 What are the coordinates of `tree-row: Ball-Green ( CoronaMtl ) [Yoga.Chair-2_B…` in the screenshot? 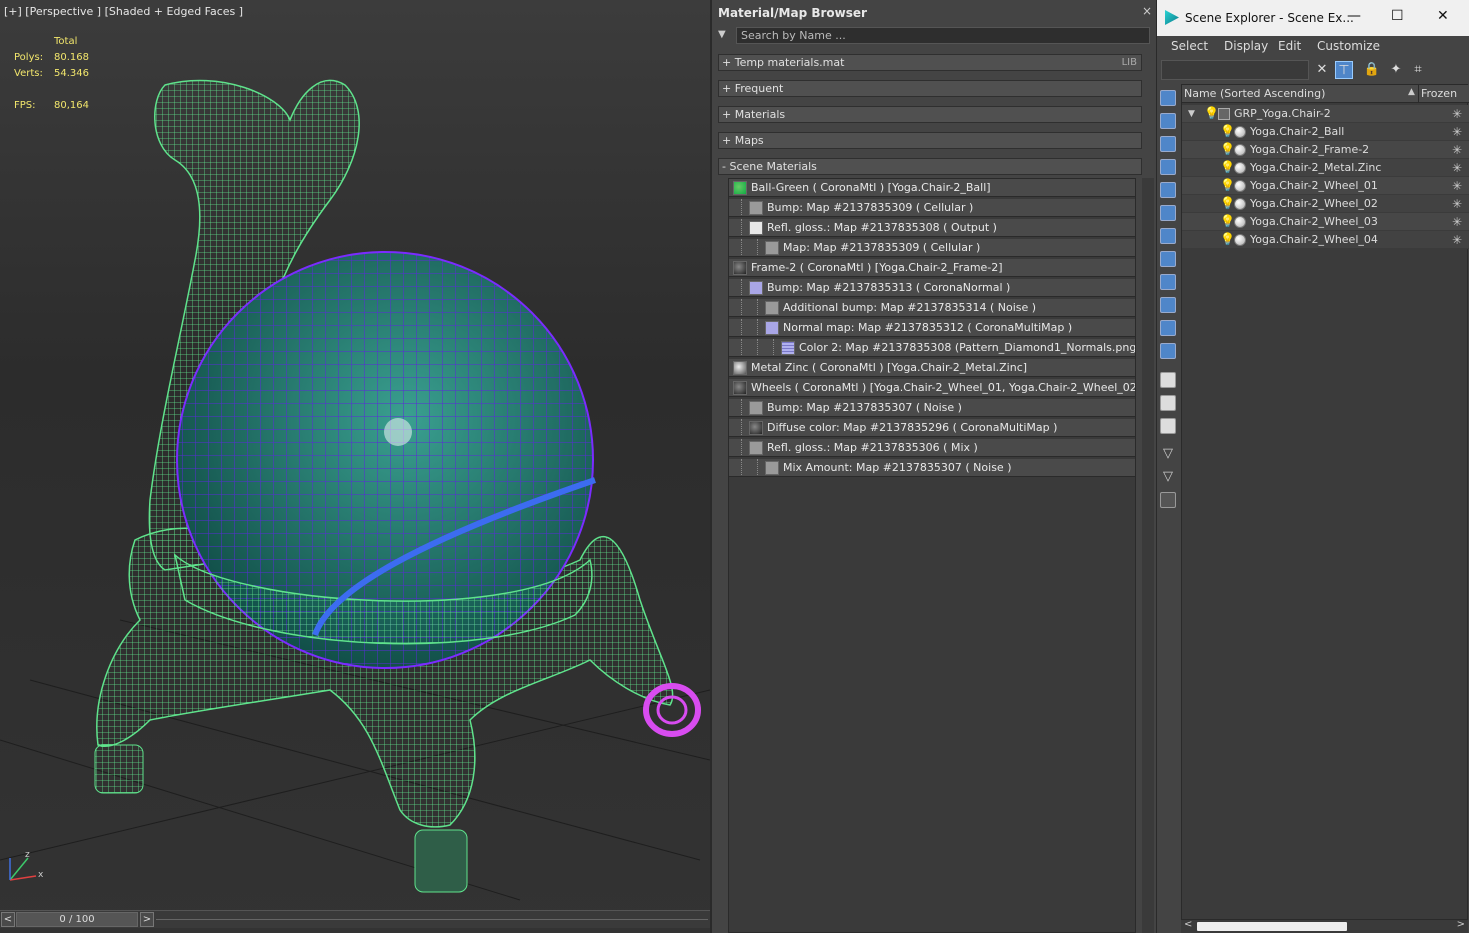 It's located at (932, 188).